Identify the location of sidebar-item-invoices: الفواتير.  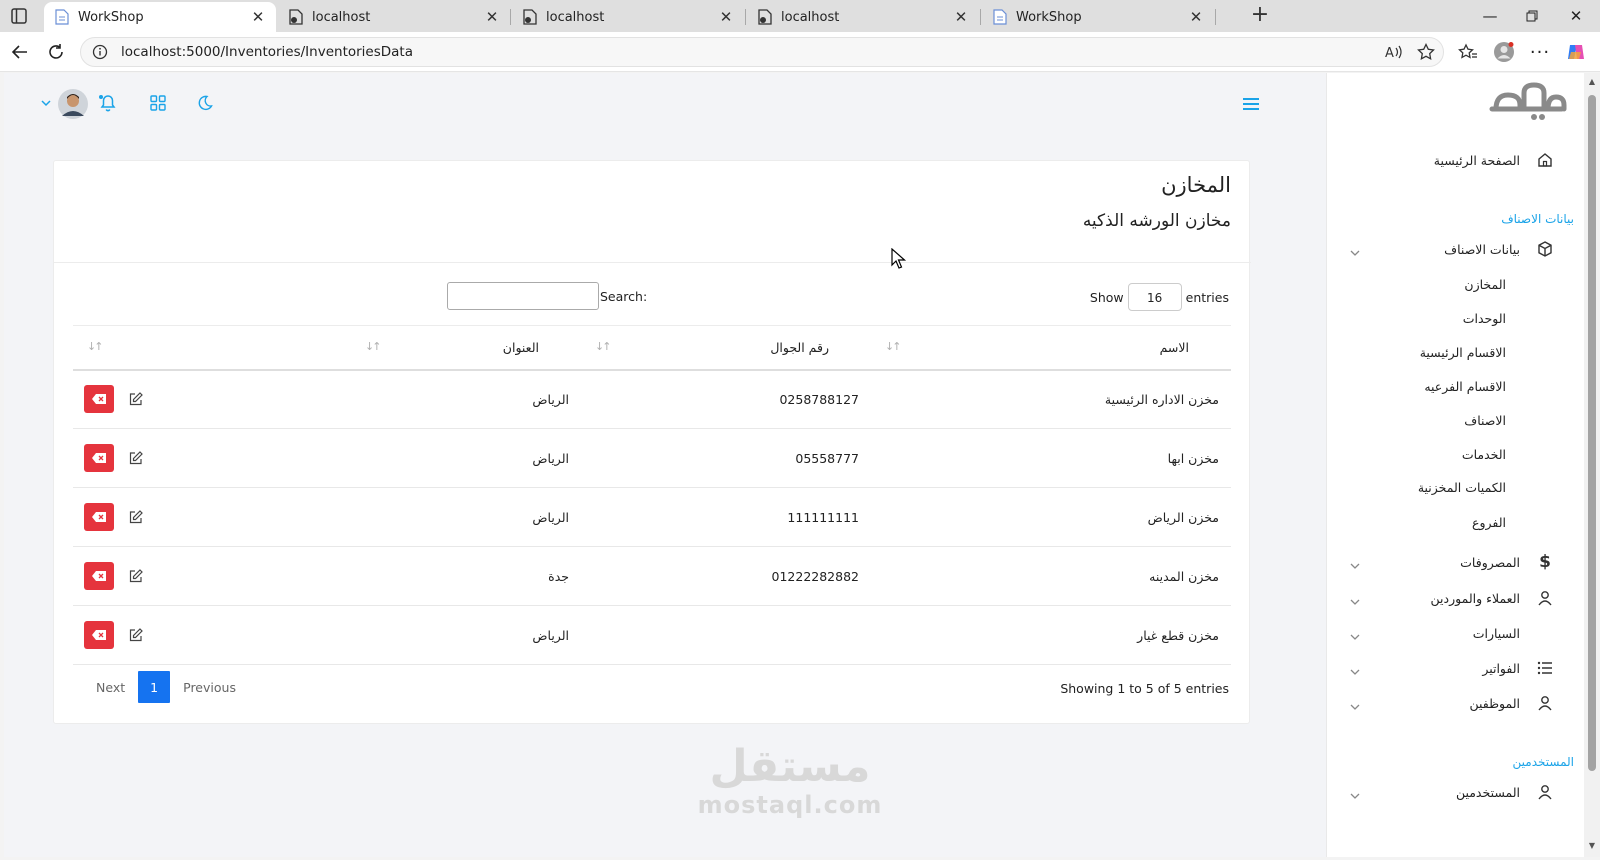
(1455, 668).